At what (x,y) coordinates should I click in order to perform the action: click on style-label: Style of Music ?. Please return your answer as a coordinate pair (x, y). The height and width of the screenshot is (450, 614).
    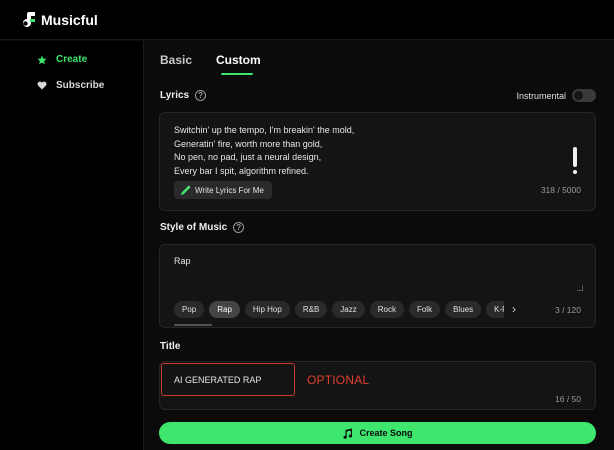
    Looking at the image, I should click on (202, 227).